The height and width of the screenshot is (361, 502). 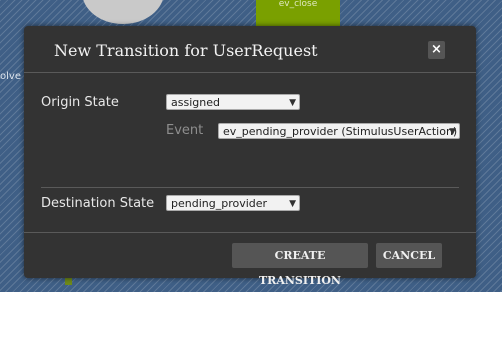 I want to click on close-icon: ×, so click(x=436, y=49).